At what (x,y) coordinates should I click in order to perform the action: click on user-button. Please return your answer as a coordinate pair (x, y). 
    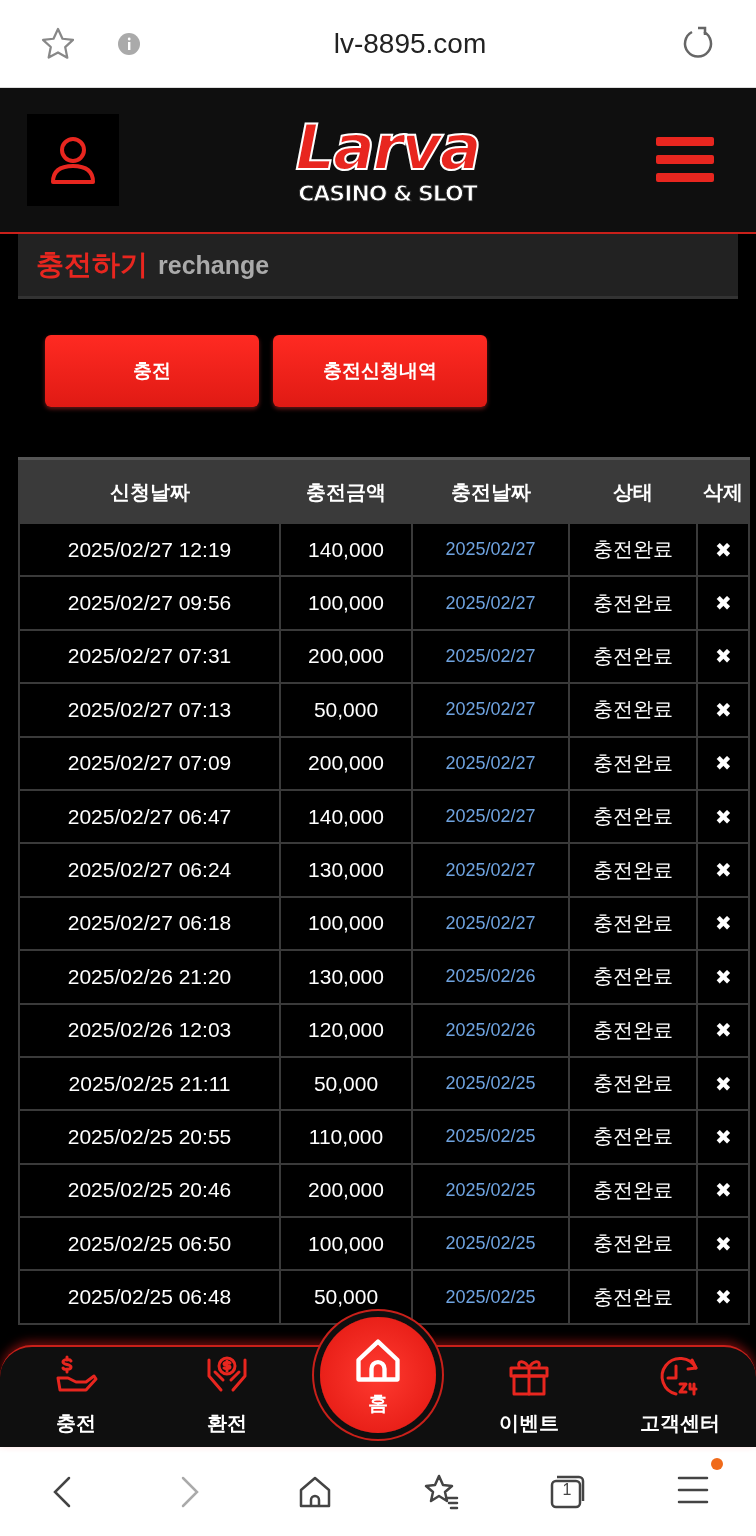
    Looking at the image, I should click on (73, 160).